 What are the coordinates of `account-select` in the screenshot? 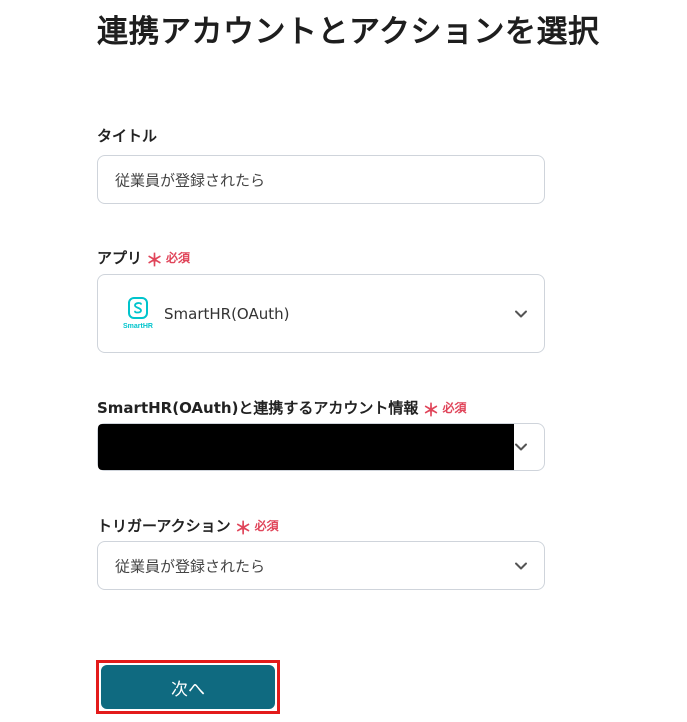 It's located at (321, 447).